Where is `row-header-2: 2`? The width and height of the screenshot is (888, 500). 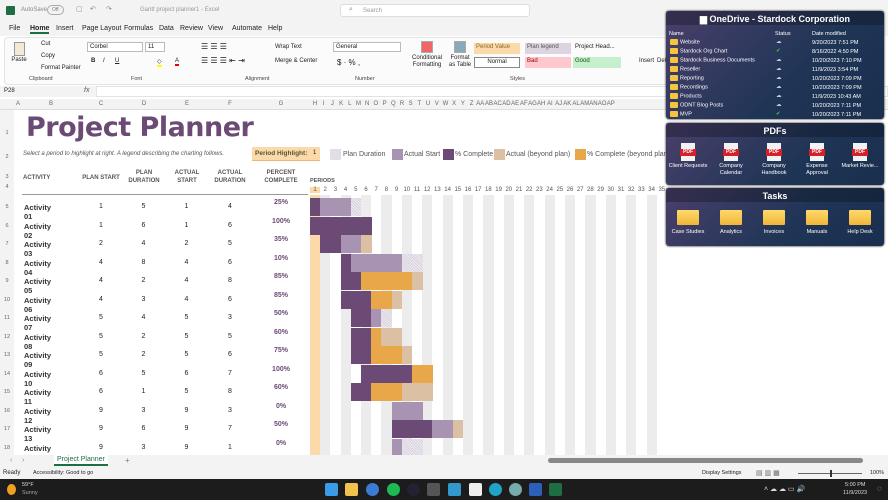
row-header-2: 2 is located at coordinates (7, 157).